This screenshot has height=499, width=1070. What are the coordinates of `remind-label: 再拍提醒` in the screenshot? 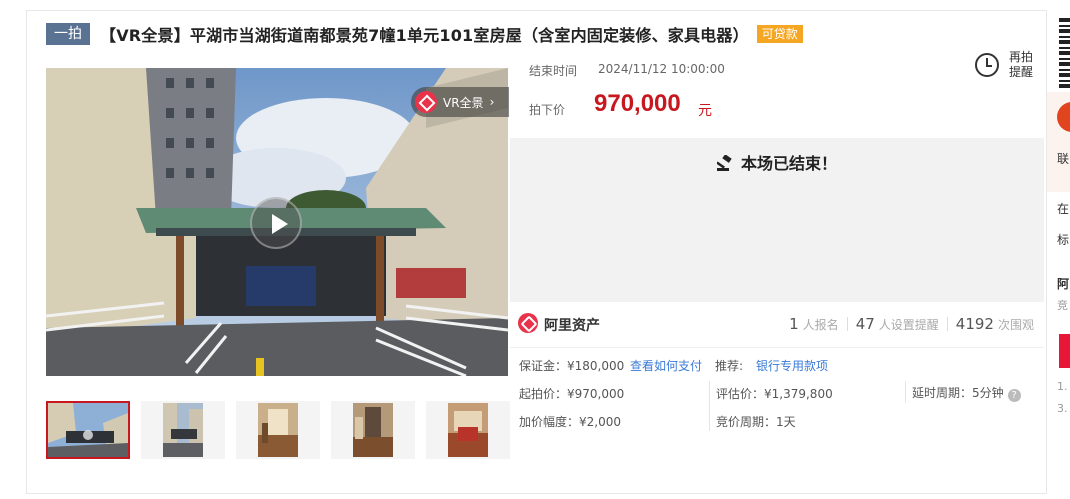 It's located at (1021, 64).